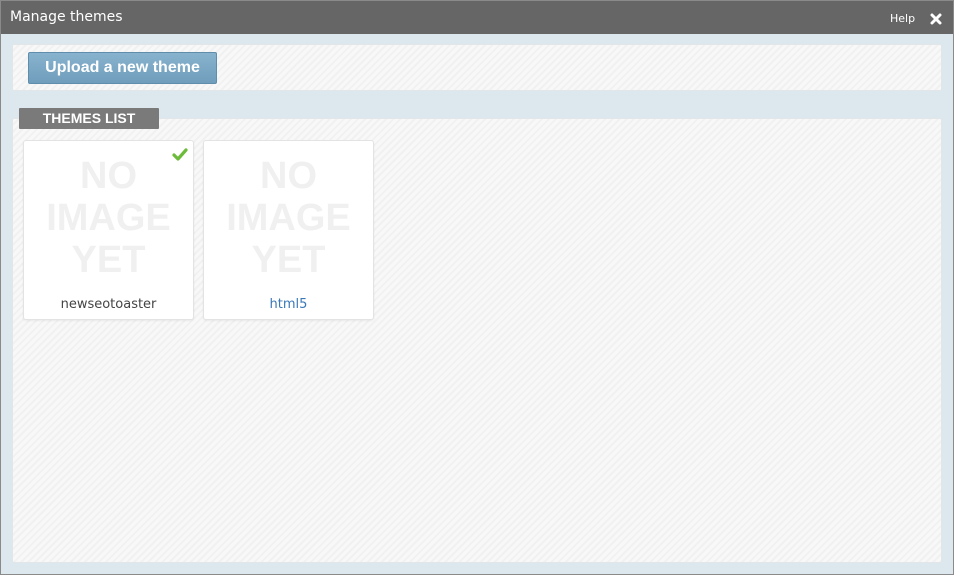 The image size is (954, 575). What do you see at coordinates (66, 17) in the screenshot?
I see `window-title: Manage themes` at bounding box center [66, 17].